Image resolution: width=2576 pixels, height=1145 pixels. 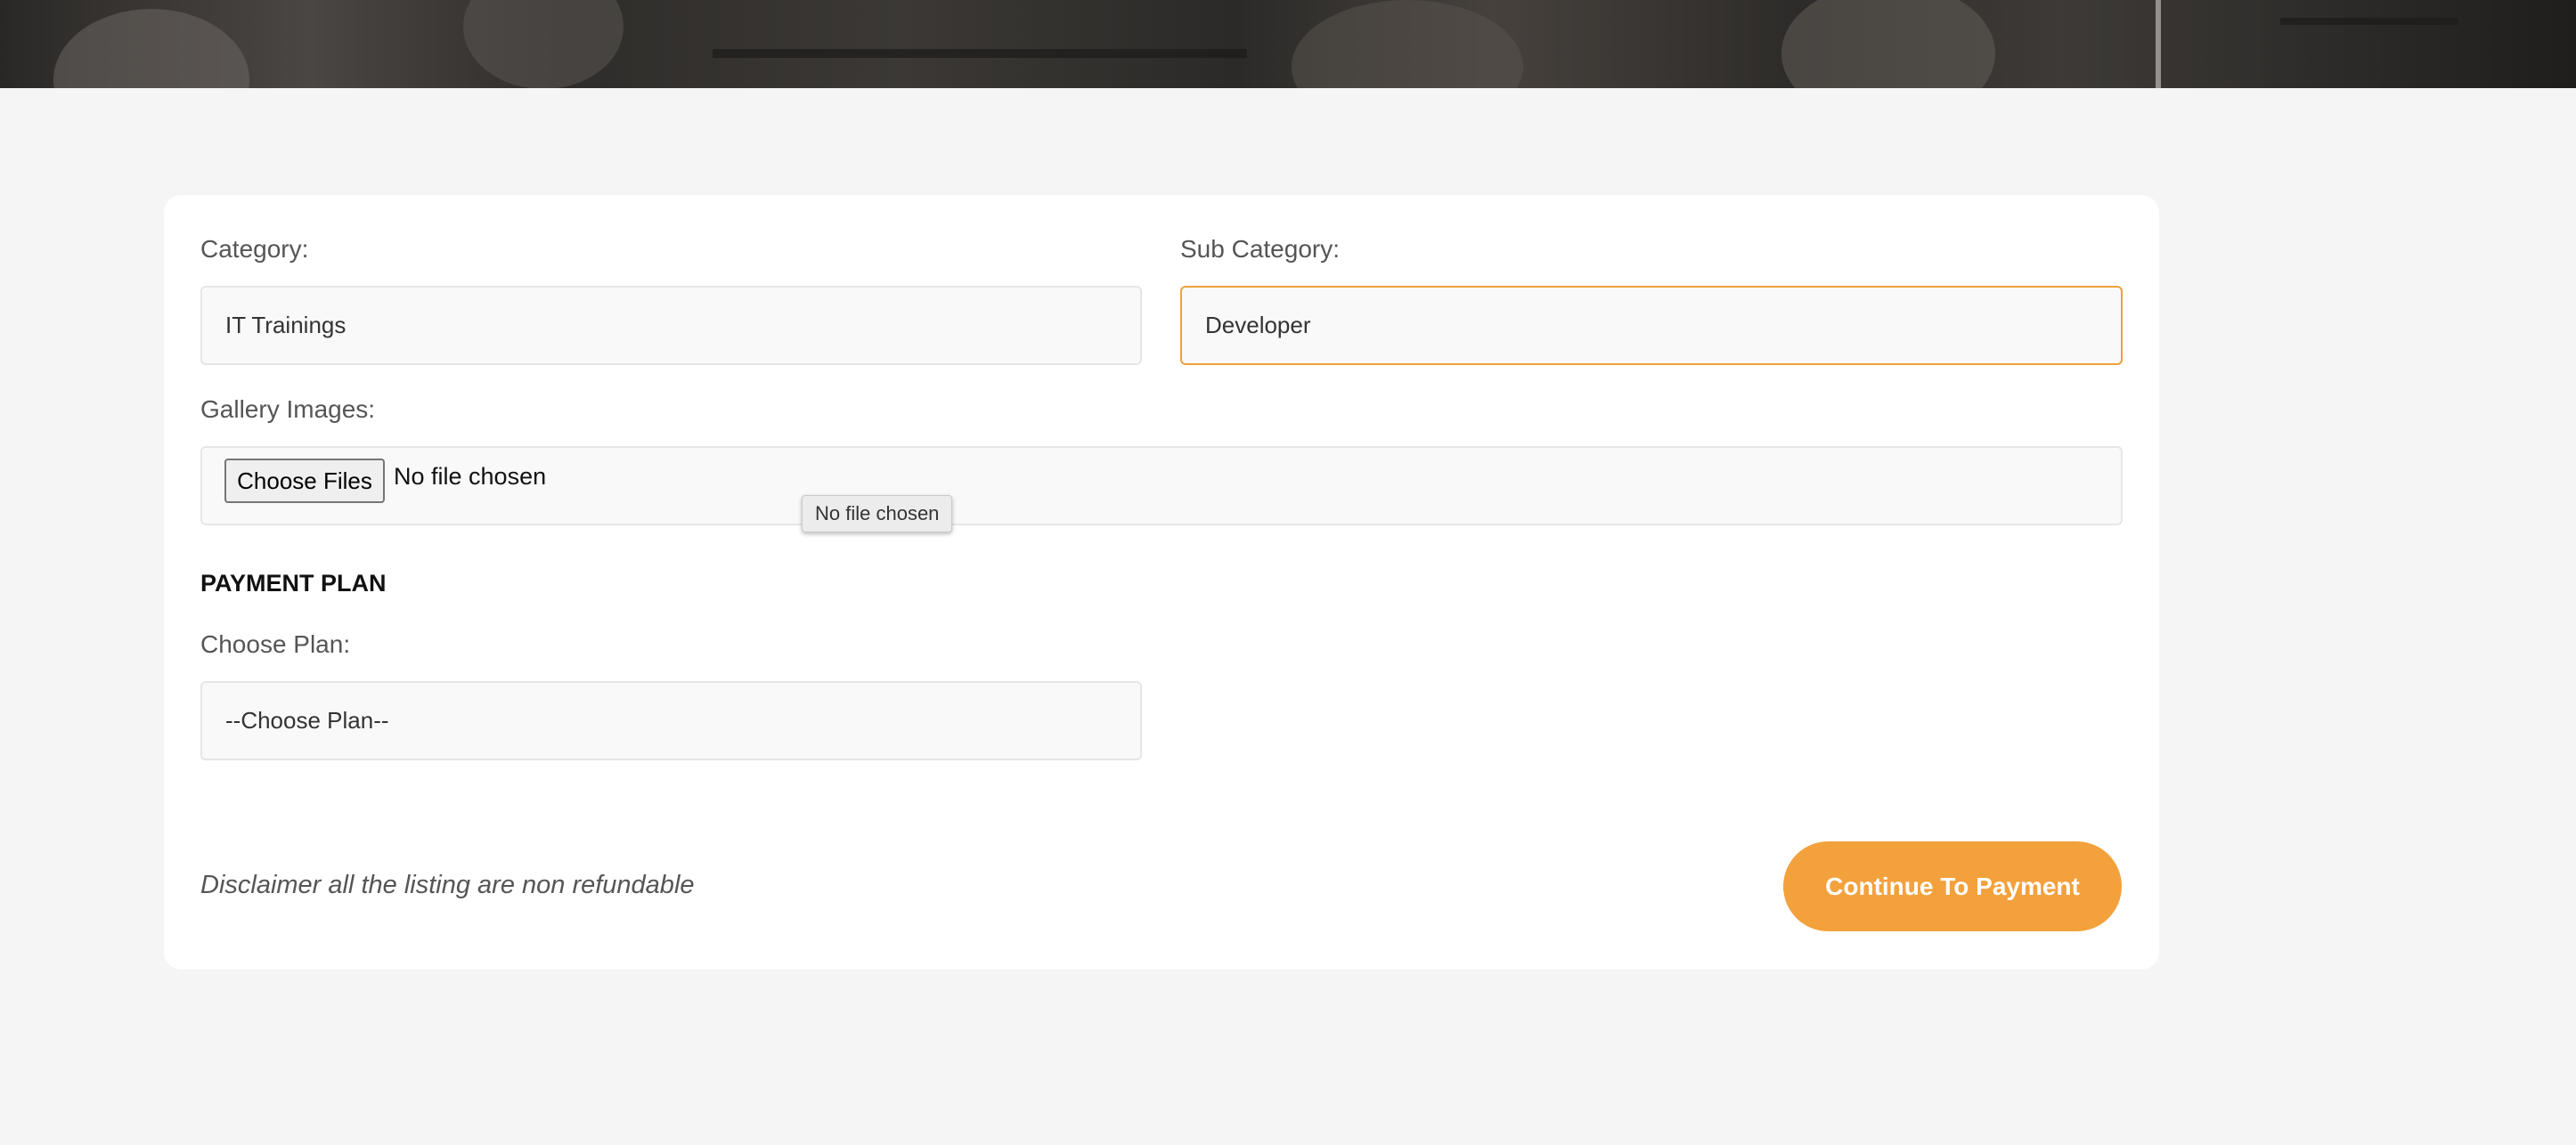 What do you see at coordinates (671, 325) in the screenshot?
I see `category-select: IT Trainings` at bounding box center [671, 325].